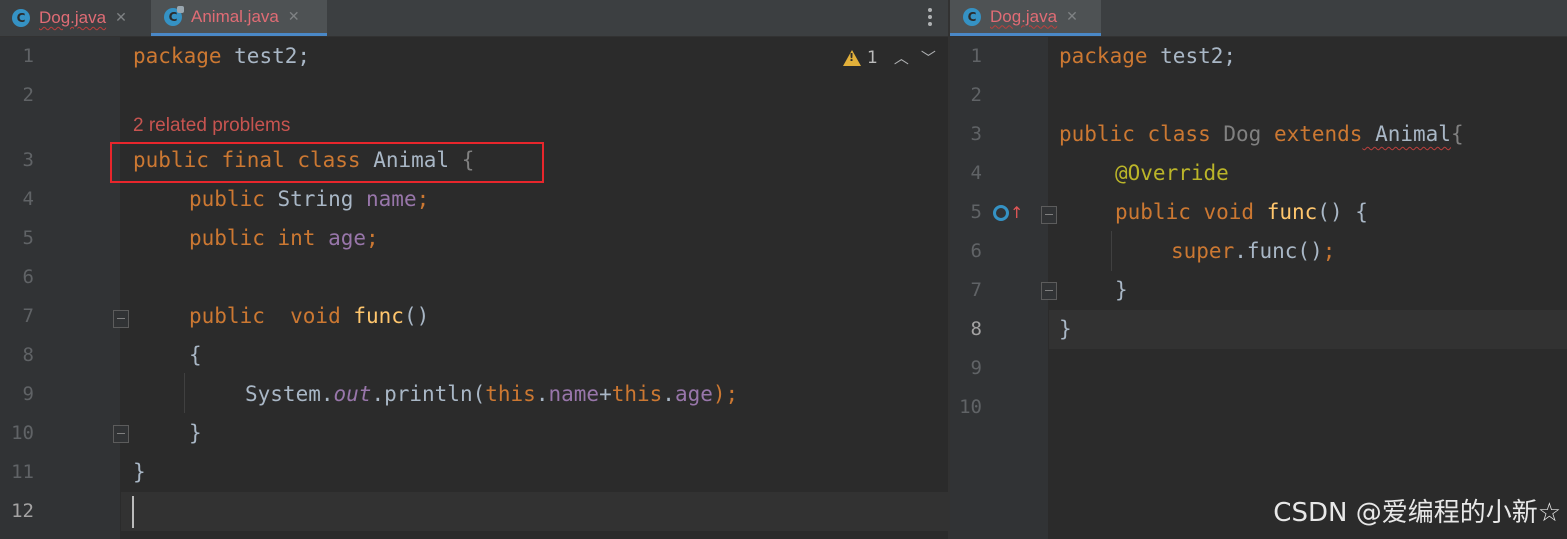 This screenshot has height=539, width=1567. I want to click on code-line: public void func(), so click(309, 316).